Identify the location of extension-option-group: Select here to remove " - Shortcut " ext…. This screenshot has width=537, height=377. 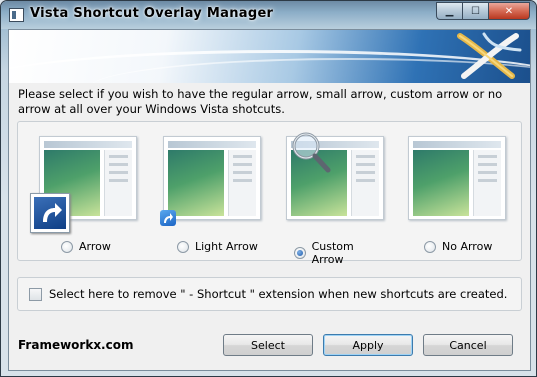
(269, 294).